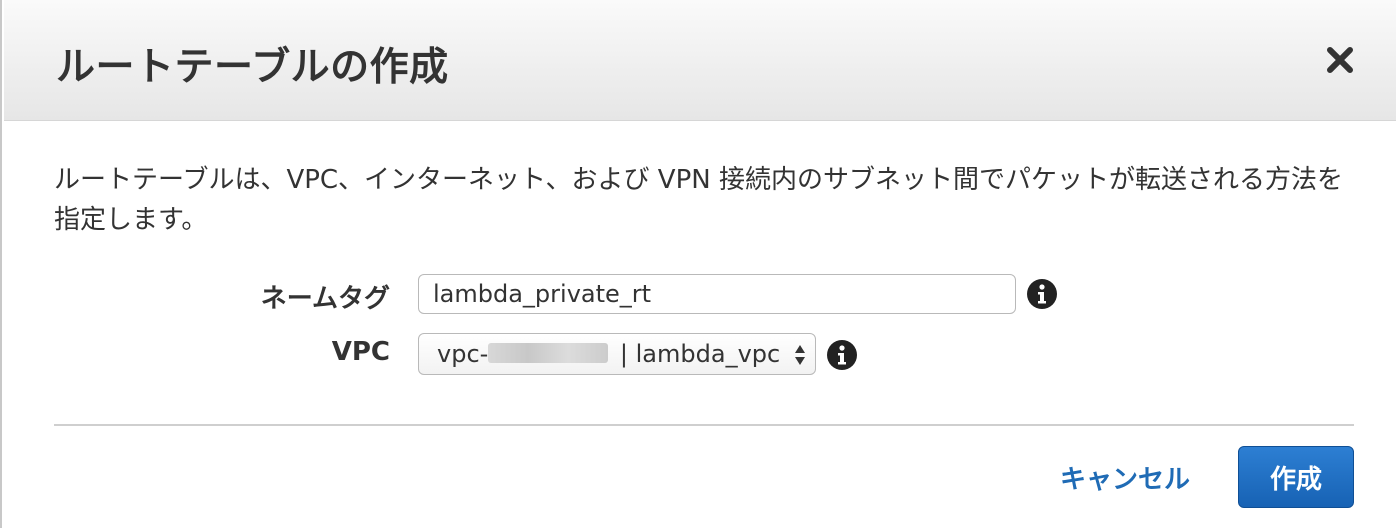  What do you see at coordinates (1296, 477) in the screenshot?
I see `create-button: 作成` at bounding box center [1296, 477].